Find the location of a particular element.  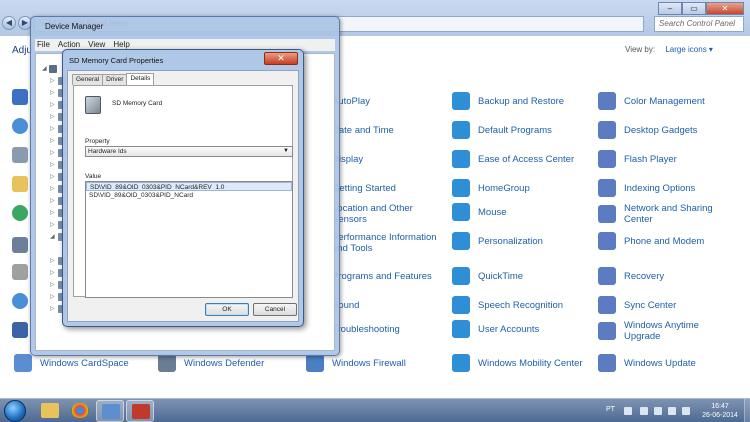

internet-options-icon is located at coordinates (20, 213).